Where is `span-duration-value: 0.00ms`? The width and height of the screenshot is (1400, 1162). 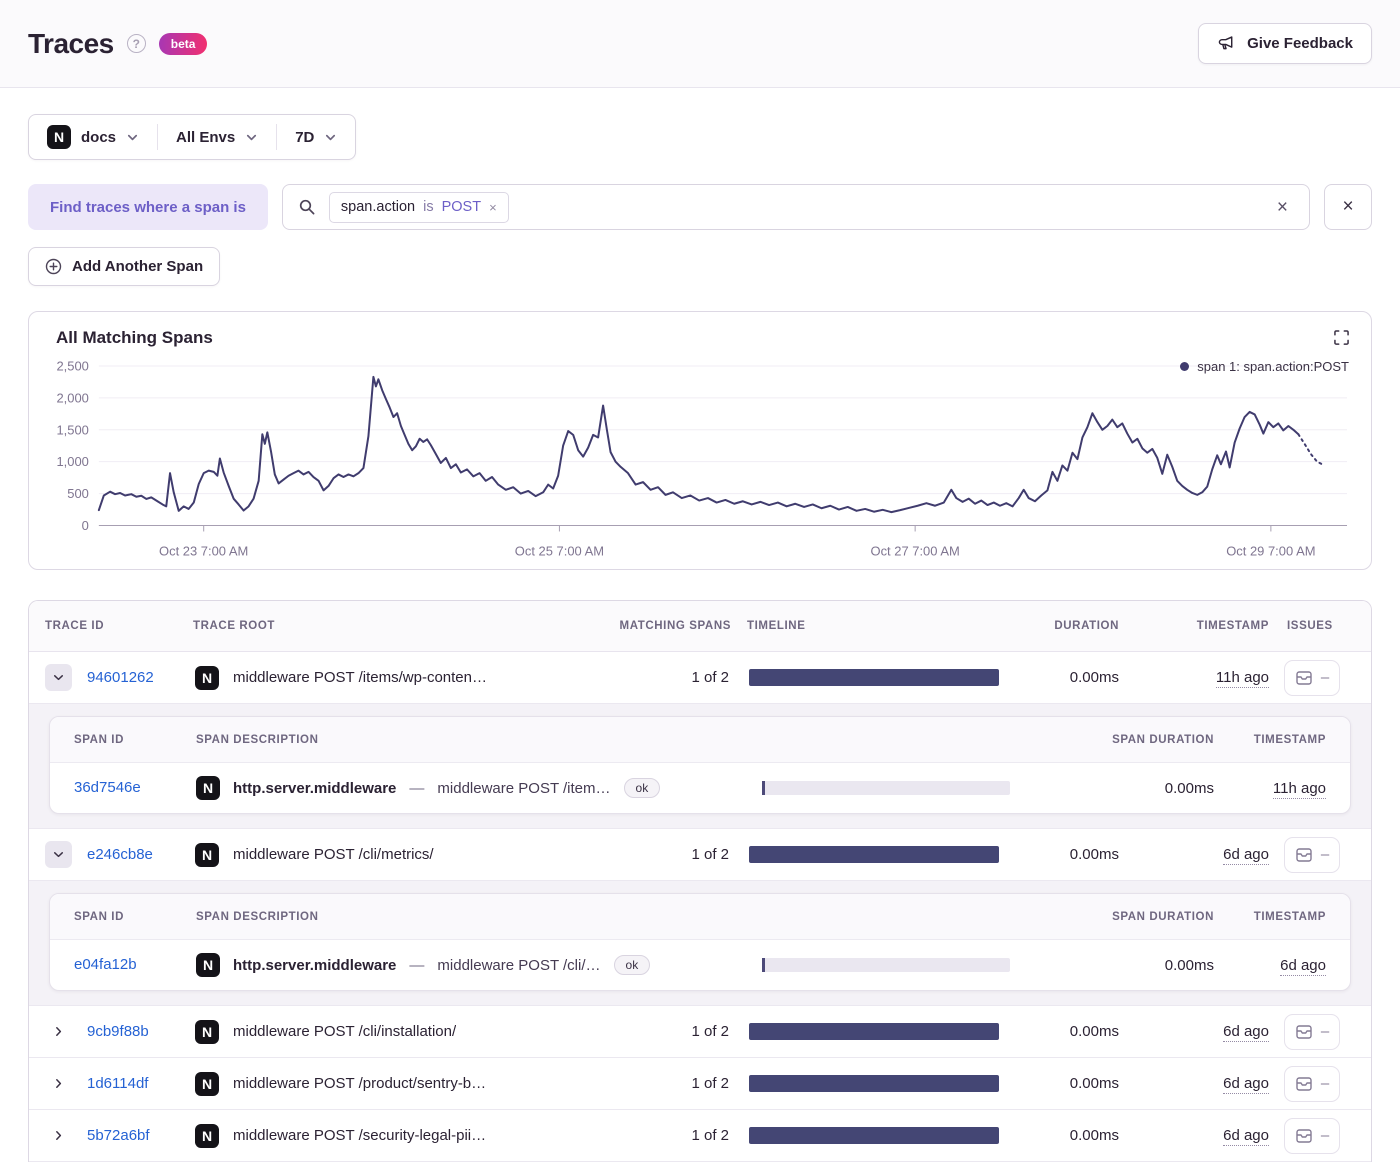
span-duration-value: 0.00ms is located at coordinates (1189, 965).